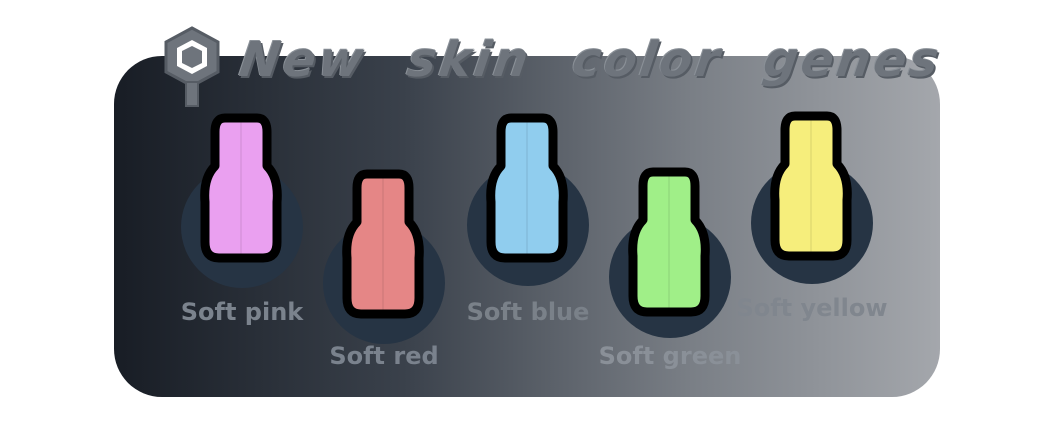 This screenshot has width=1054, height=433. I want to click on gene-label: Soft yellow, so click(812, 308).